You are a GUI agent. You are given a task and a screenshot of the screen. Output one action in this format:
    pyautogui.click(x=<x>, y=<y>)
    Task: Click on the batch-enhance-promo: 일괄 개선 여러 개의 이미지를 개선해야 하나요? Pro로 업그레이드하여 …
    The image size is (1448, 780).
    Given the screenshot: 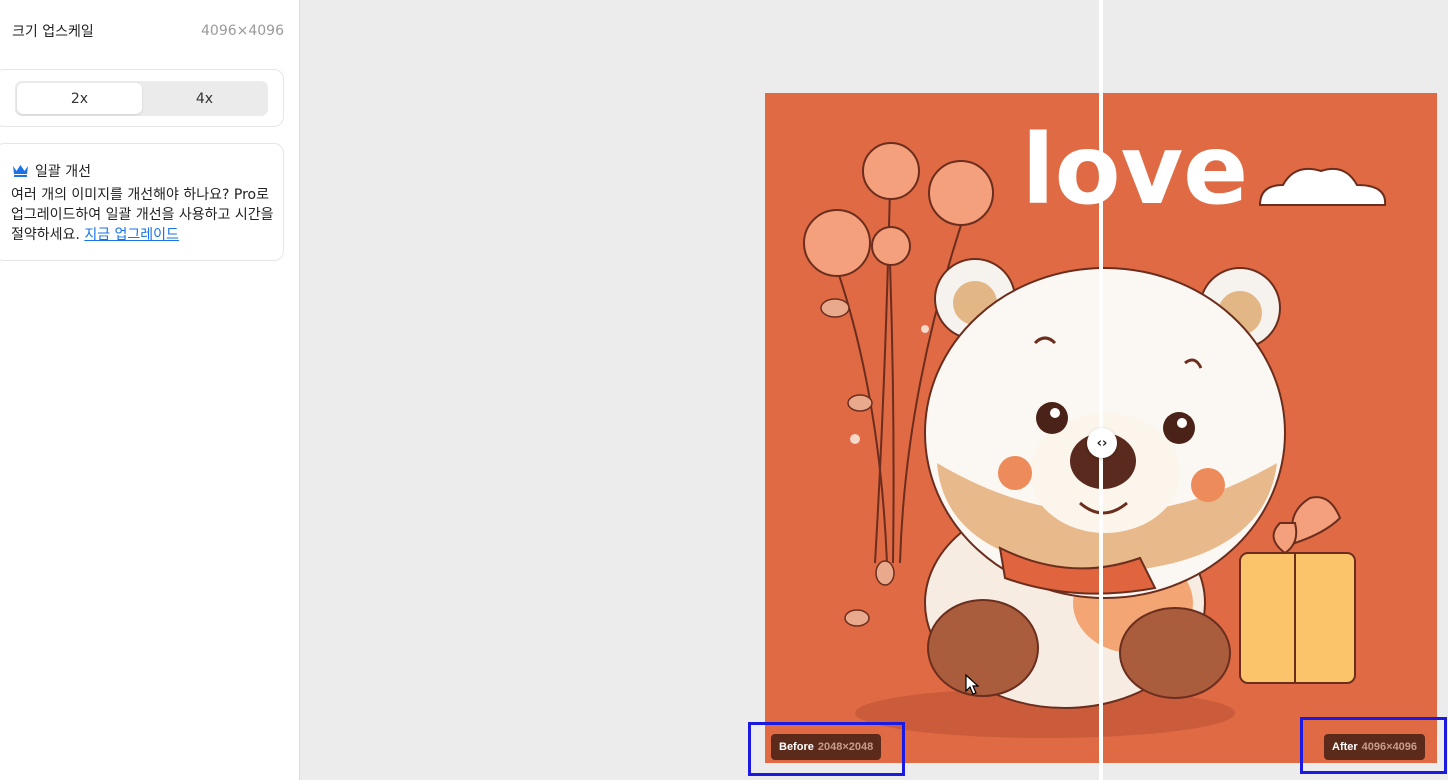 What is the action you would take?
    pyautogui.click(x=142, y=202)
    